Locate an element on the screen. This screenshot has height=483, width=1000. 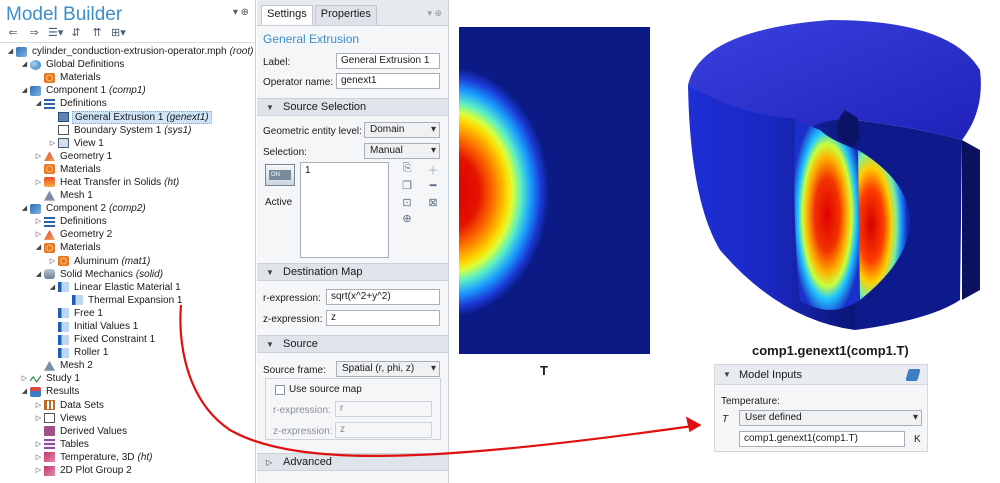
annotation-arrowhead is located at coordinates (693, 424).